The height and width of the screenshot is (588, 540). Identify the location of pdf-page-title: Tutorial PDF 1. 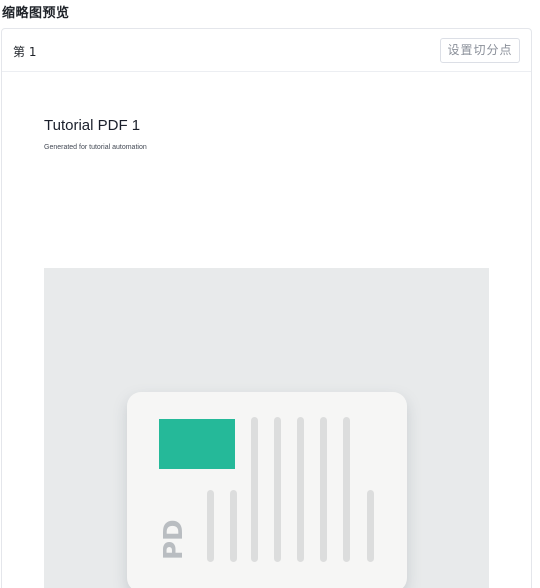
(92, 125).